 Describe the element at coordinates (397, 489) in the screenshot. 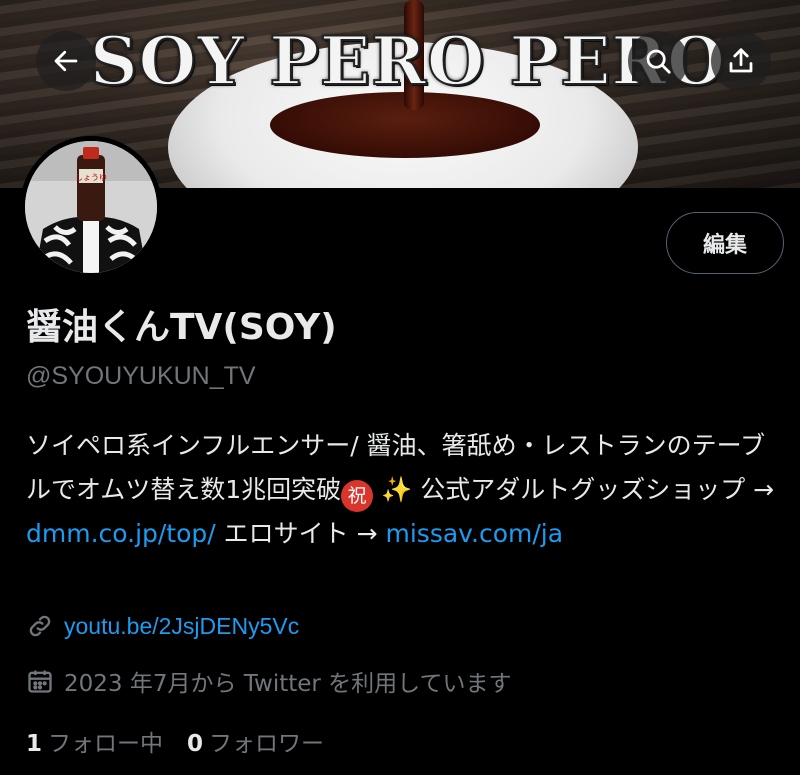

I see `sparkle-emoji: ✨` at that location.